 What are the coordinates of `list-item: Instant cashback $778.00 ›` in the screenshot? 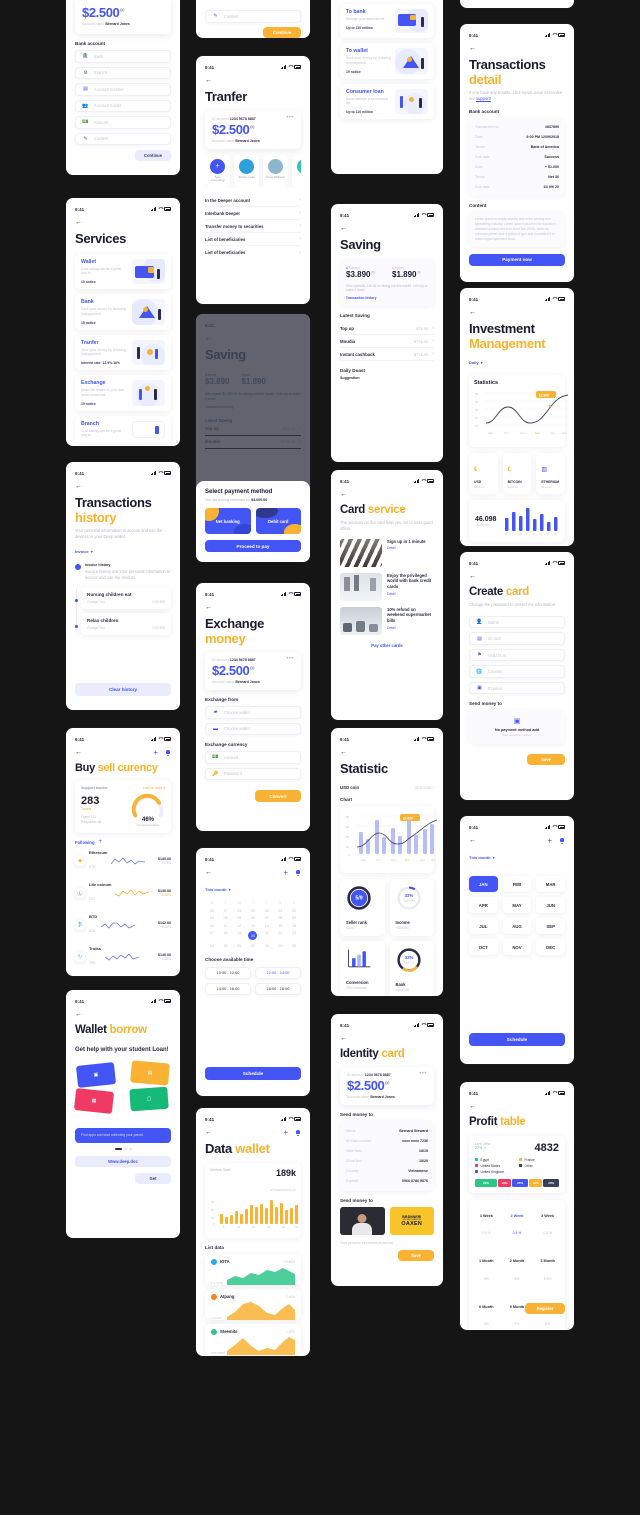 It's located at (387, 355).